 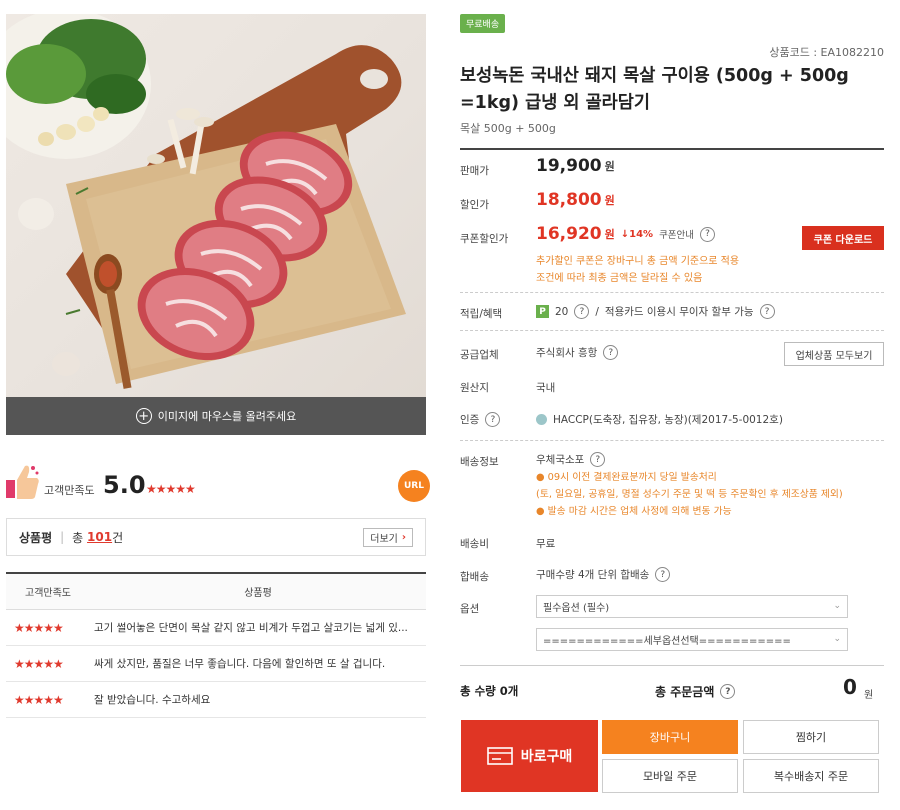 What do you see at coordinates (470, 609) in the screenshot?
I see `options-label: 옵션` at bounding box center [470, 609].